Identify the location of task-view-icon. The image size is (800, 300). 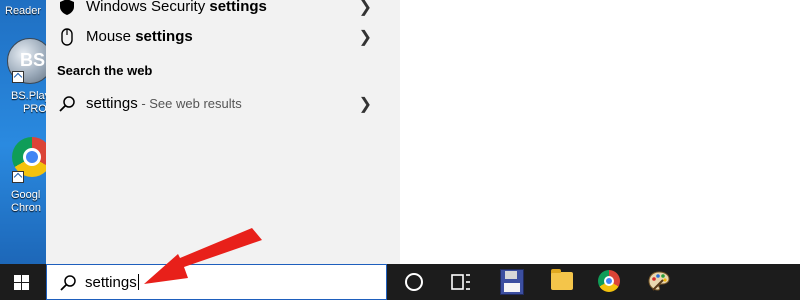
(461, 282).